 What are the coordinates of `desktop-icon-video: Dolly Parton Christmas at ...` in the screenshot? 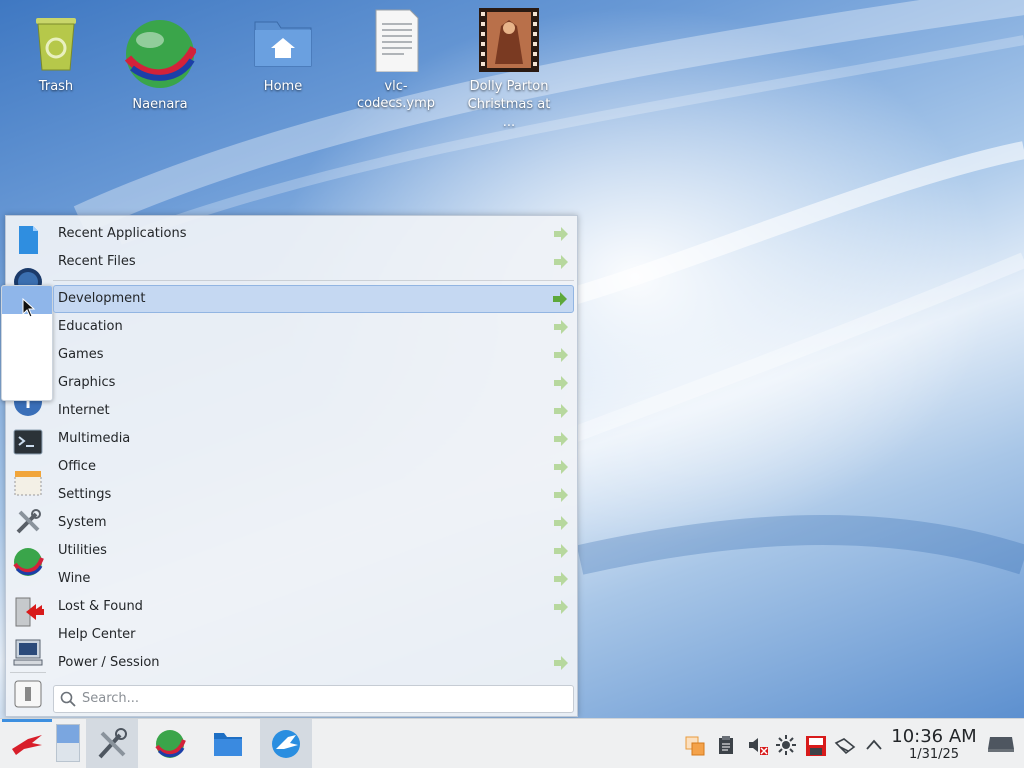 It's located at (509, 70).